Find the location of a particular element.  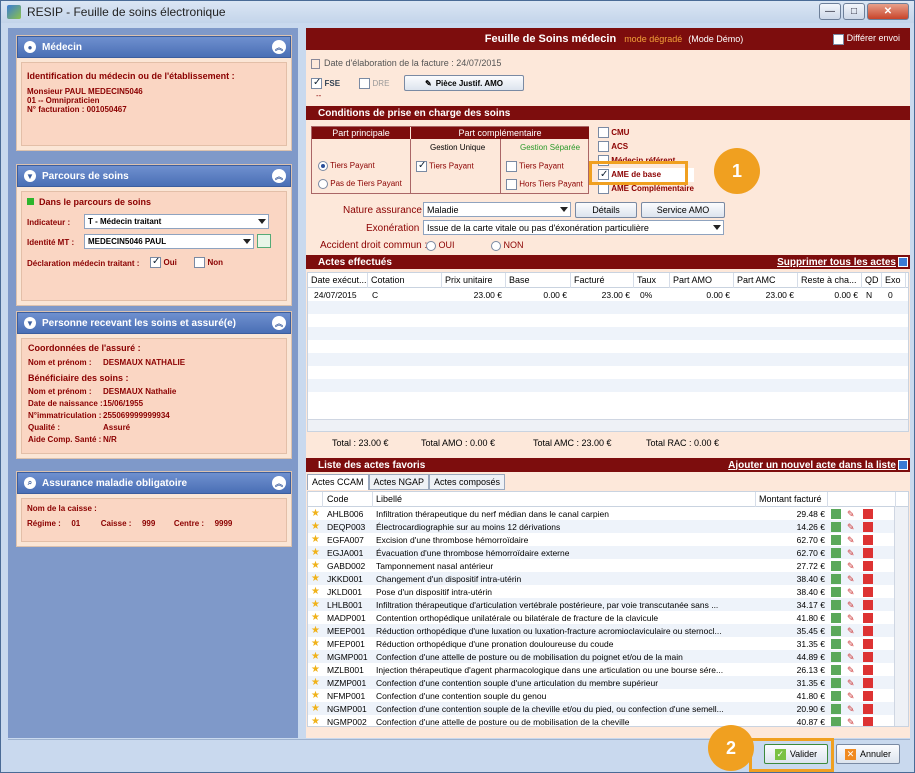

dre-option: DRE is located at coordinates (374, 84).